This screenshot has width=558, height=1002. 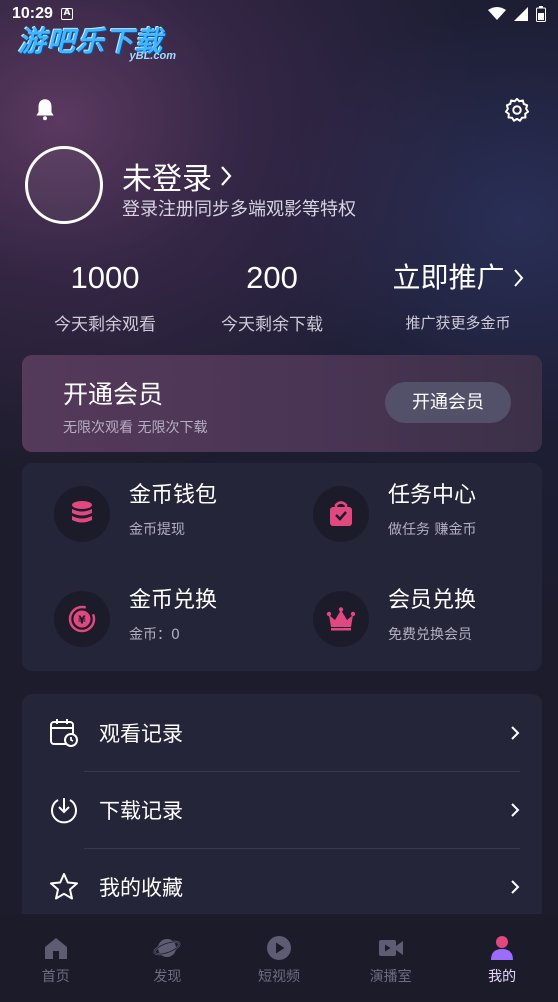 What do you see at coordinates (173, 495) in the screenshot?
I see `grid-title: 金币钱包` at bounding box center [173, 495].